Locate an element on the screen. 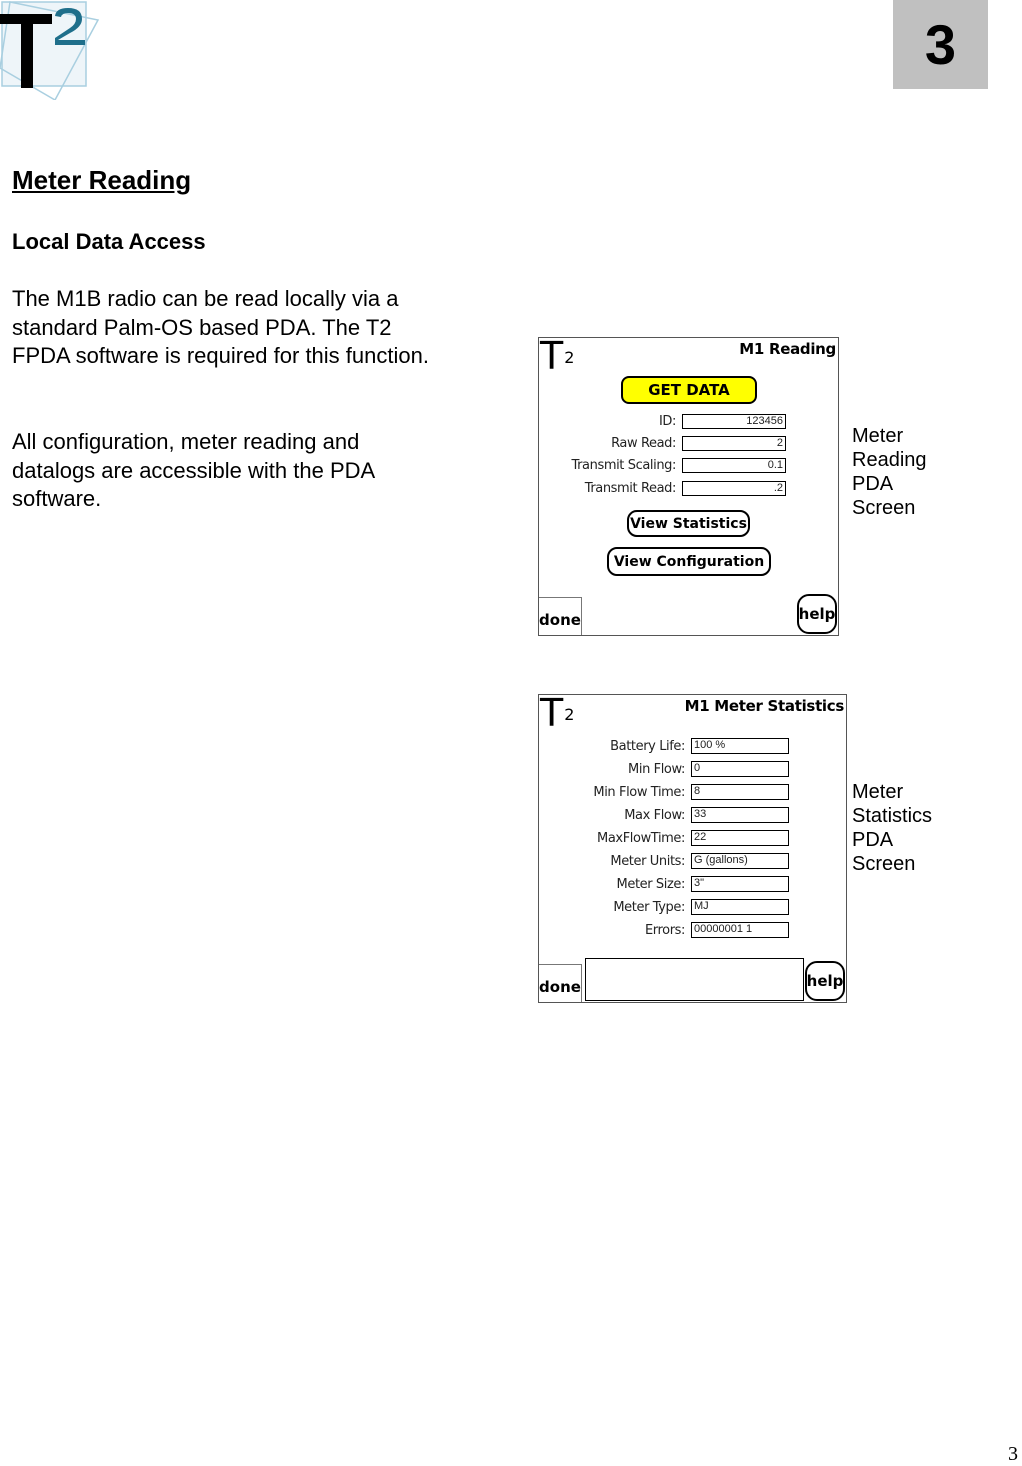 The height and width of the screenshot is (1466, 1022). meter-reading-caption: Meter Reading PDA Screen is located at coordinates (889, 472).